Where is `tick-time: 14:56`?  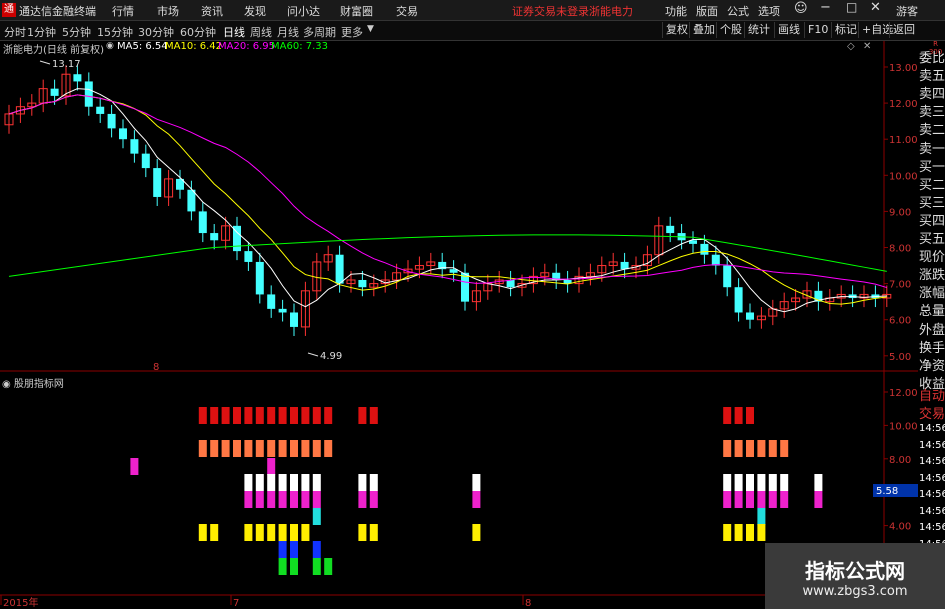
tick-time: 14:56 is located at coordinates (932, 511).